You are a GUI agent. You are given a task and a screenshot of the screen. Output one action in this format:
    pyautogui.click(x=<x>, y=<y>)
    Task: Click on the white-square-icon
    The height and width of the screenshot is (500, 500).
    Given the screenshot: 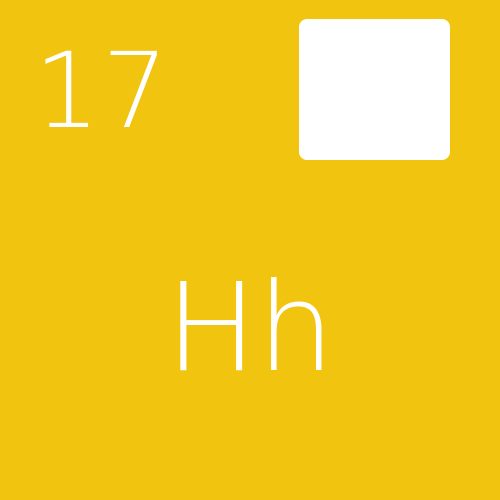 What is the action you would take?
    pyautogui.click(x=374, y=89)
    